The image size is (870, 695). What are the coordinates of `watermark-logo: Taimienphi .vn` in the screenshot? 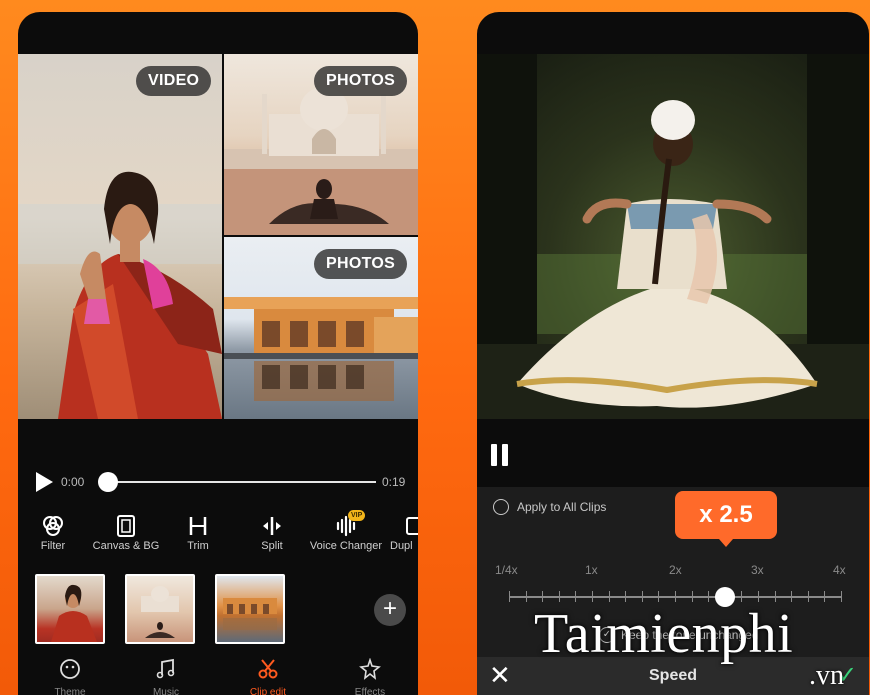 It's located at (699, 647).